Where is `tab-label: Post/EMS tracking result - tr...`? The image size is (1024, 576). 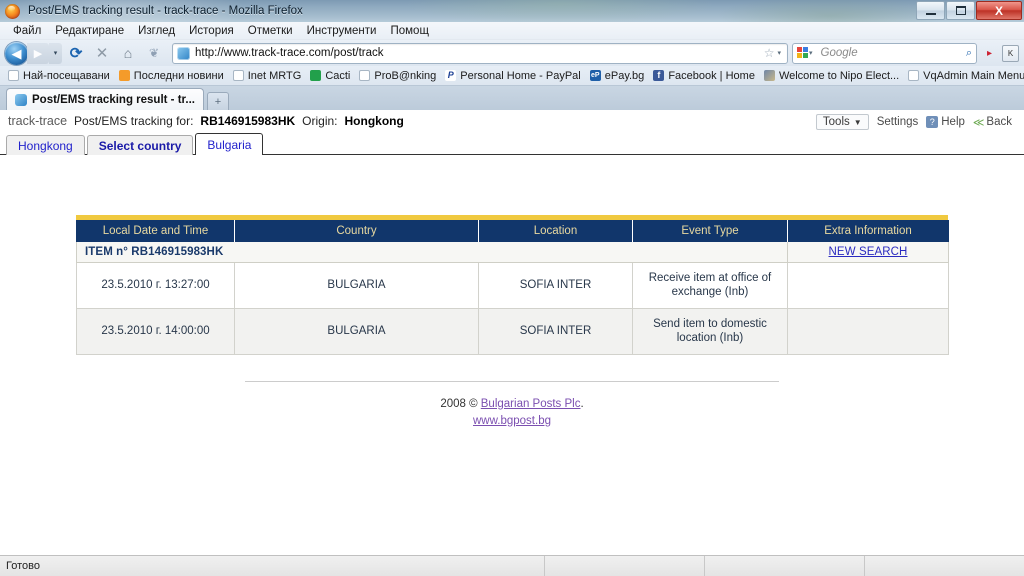 tab-label: Post/EMS tracking result - tr... is located at coordinates (113, 99).